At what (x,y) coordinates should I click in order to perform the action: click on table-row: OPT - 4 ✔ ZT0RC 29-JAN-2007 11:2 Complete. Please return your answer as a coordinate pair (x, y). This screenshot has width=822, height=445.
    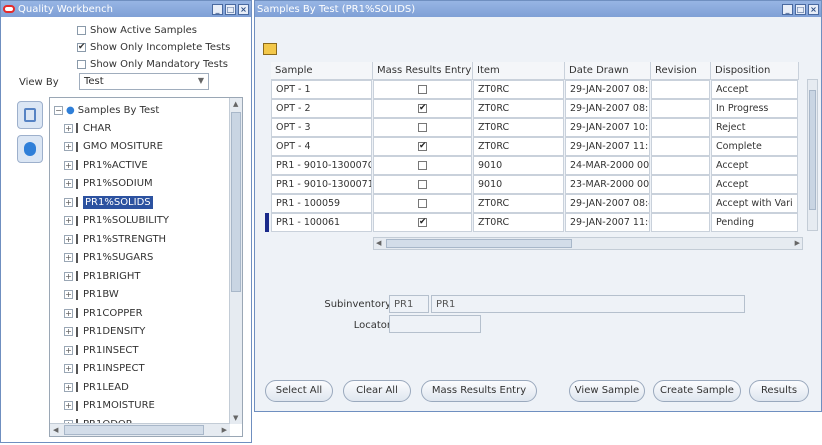
    Looking at the image, I should click on (537, 146).